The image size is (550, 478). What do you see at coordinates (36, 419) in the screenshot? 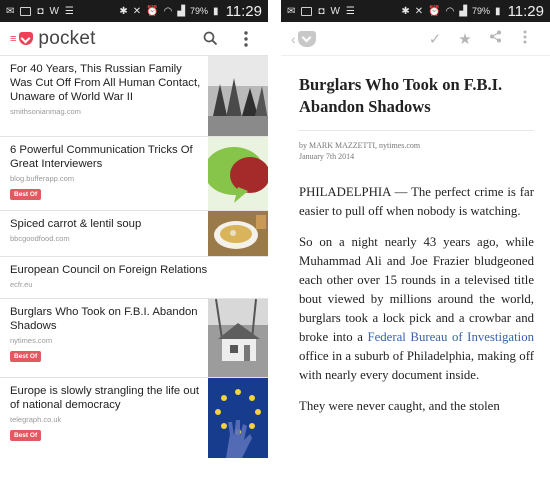
I see `item-source: telegraph.co.uk` at bounding box center [36, 419].